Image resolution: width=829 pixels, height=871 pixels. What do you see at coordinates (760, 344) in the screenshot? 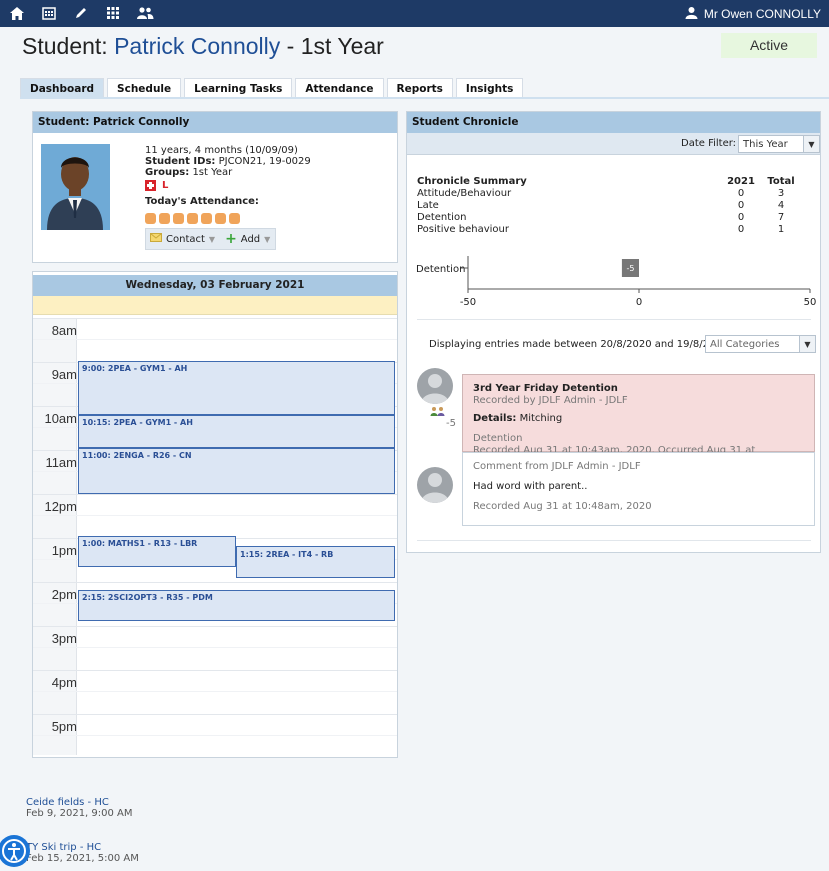
I see `category-select: All Categories ▼` at bounding box center [760, 344].